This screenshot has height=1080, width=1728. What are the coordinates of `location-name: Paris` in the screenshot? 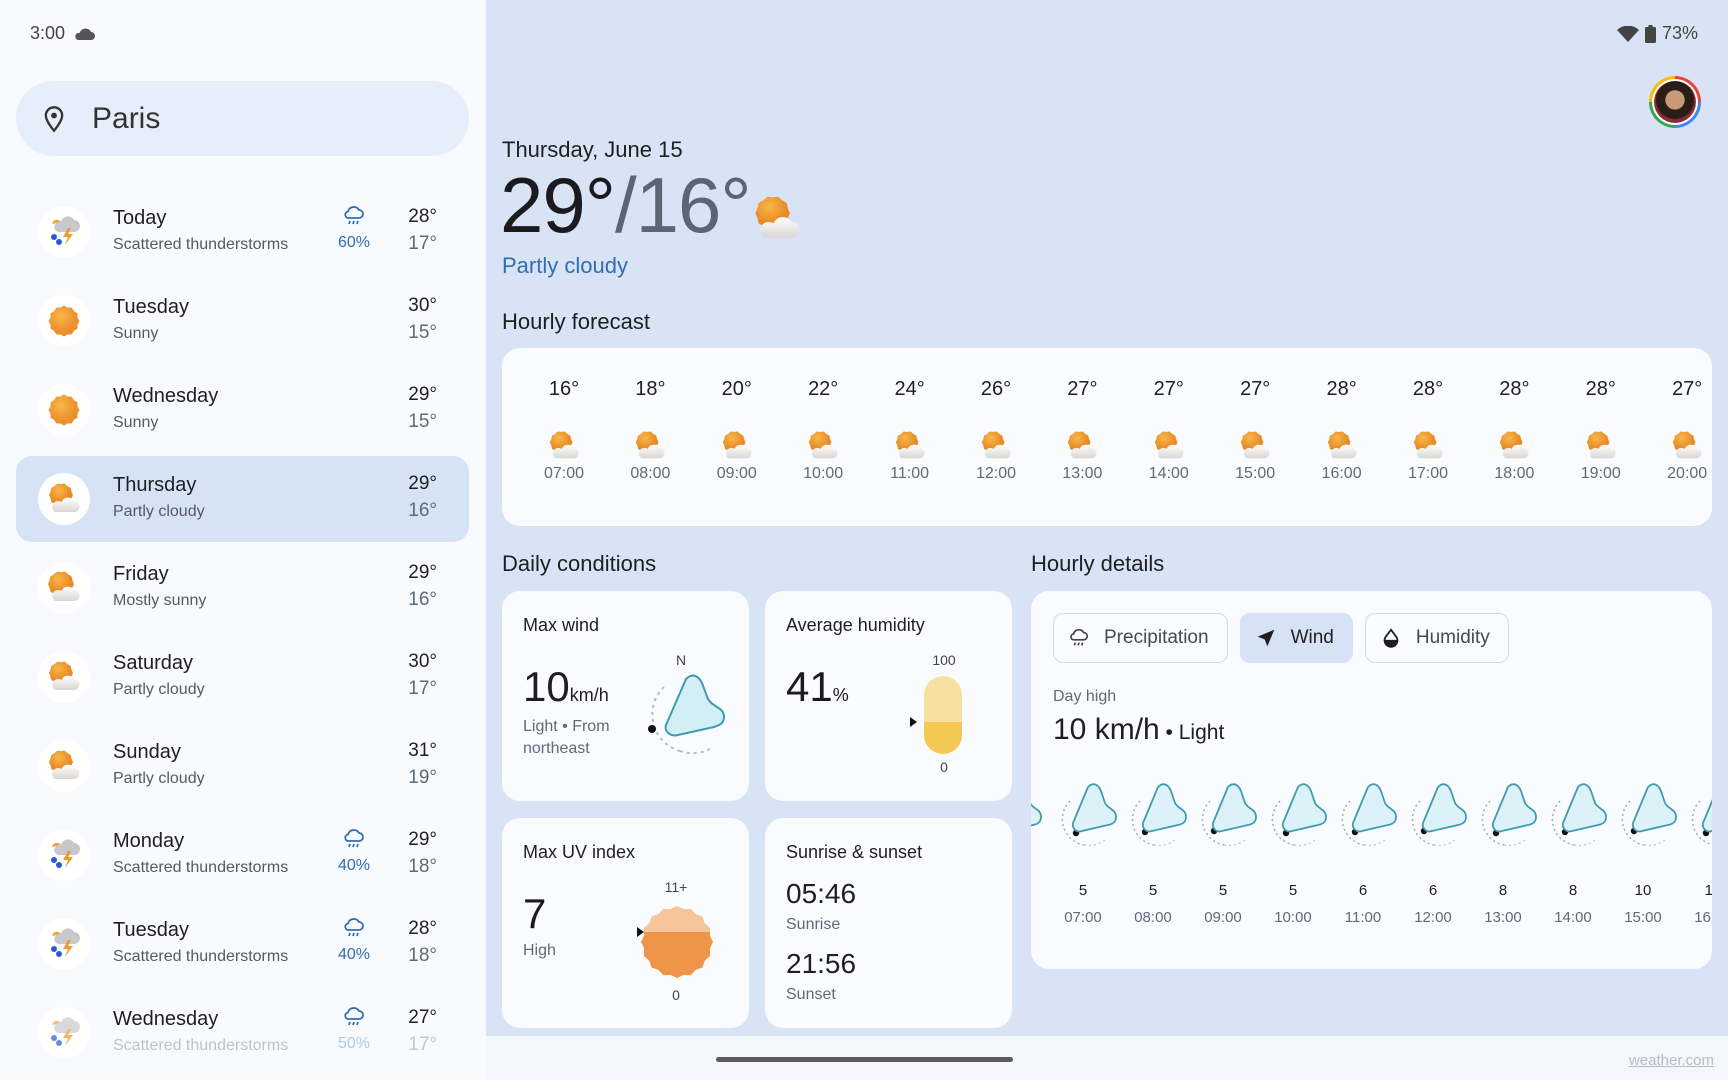 It's located at (126, 118).